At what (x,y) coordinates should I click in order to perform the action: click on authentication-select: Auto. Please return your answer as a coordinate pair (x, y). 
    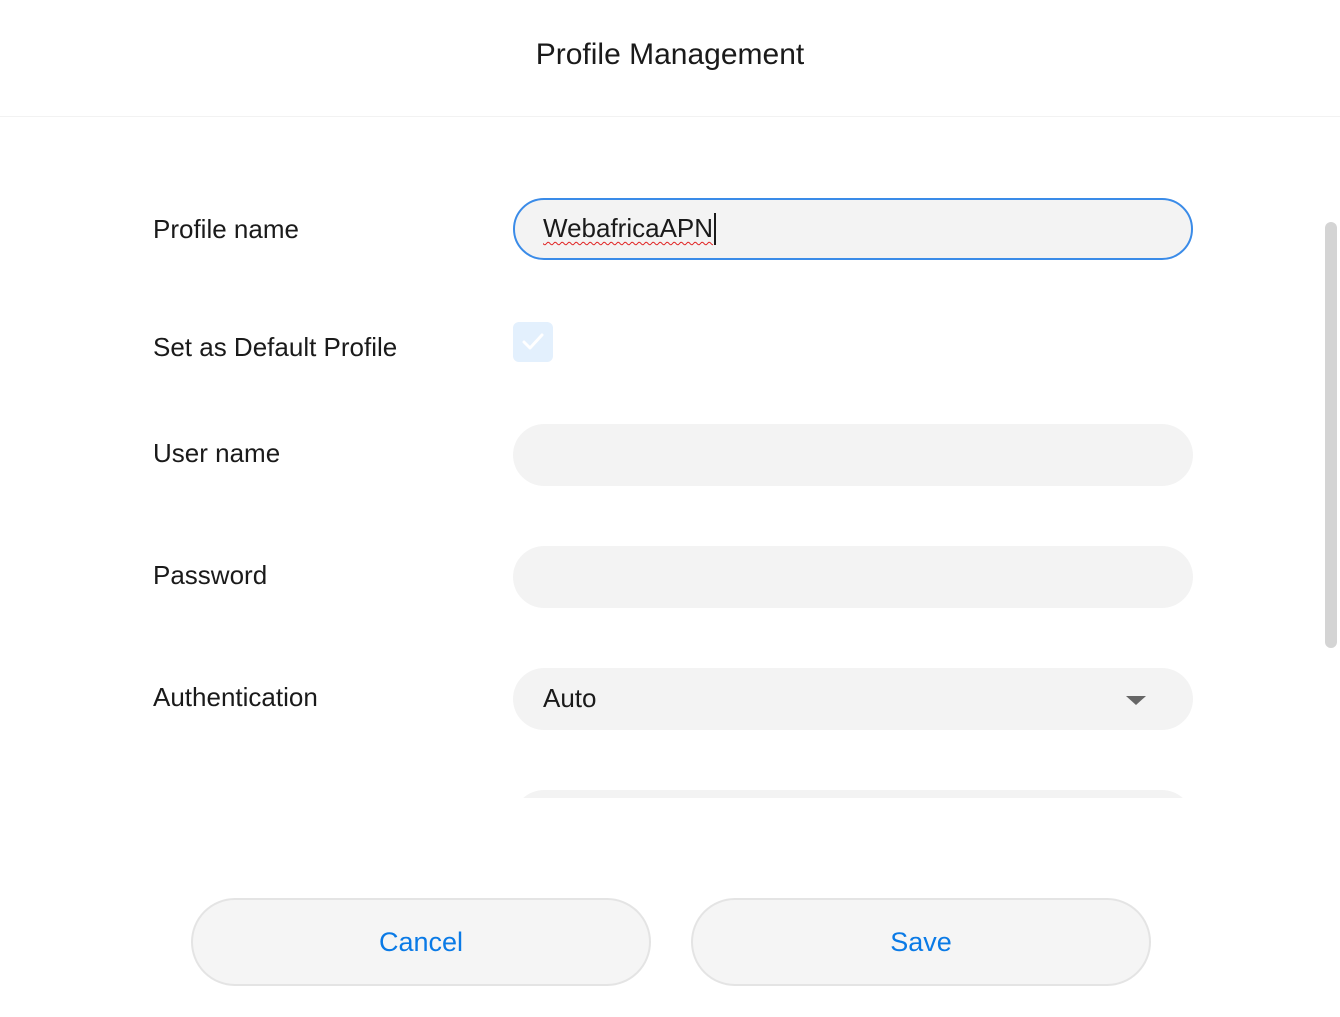
    Looking at the image, I should click on (853, 699).